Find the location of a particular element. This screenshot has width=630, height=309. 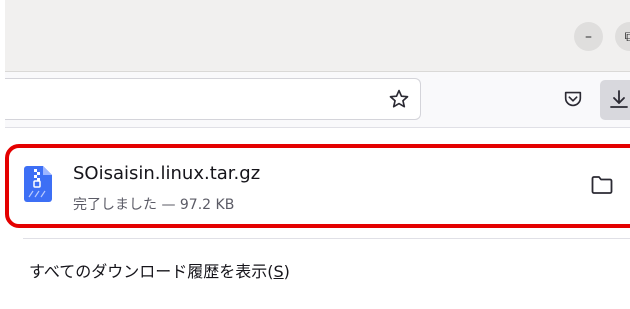

download-file-name: SOisaisin.linux.tar.gz is located at coordinates (167, 173).